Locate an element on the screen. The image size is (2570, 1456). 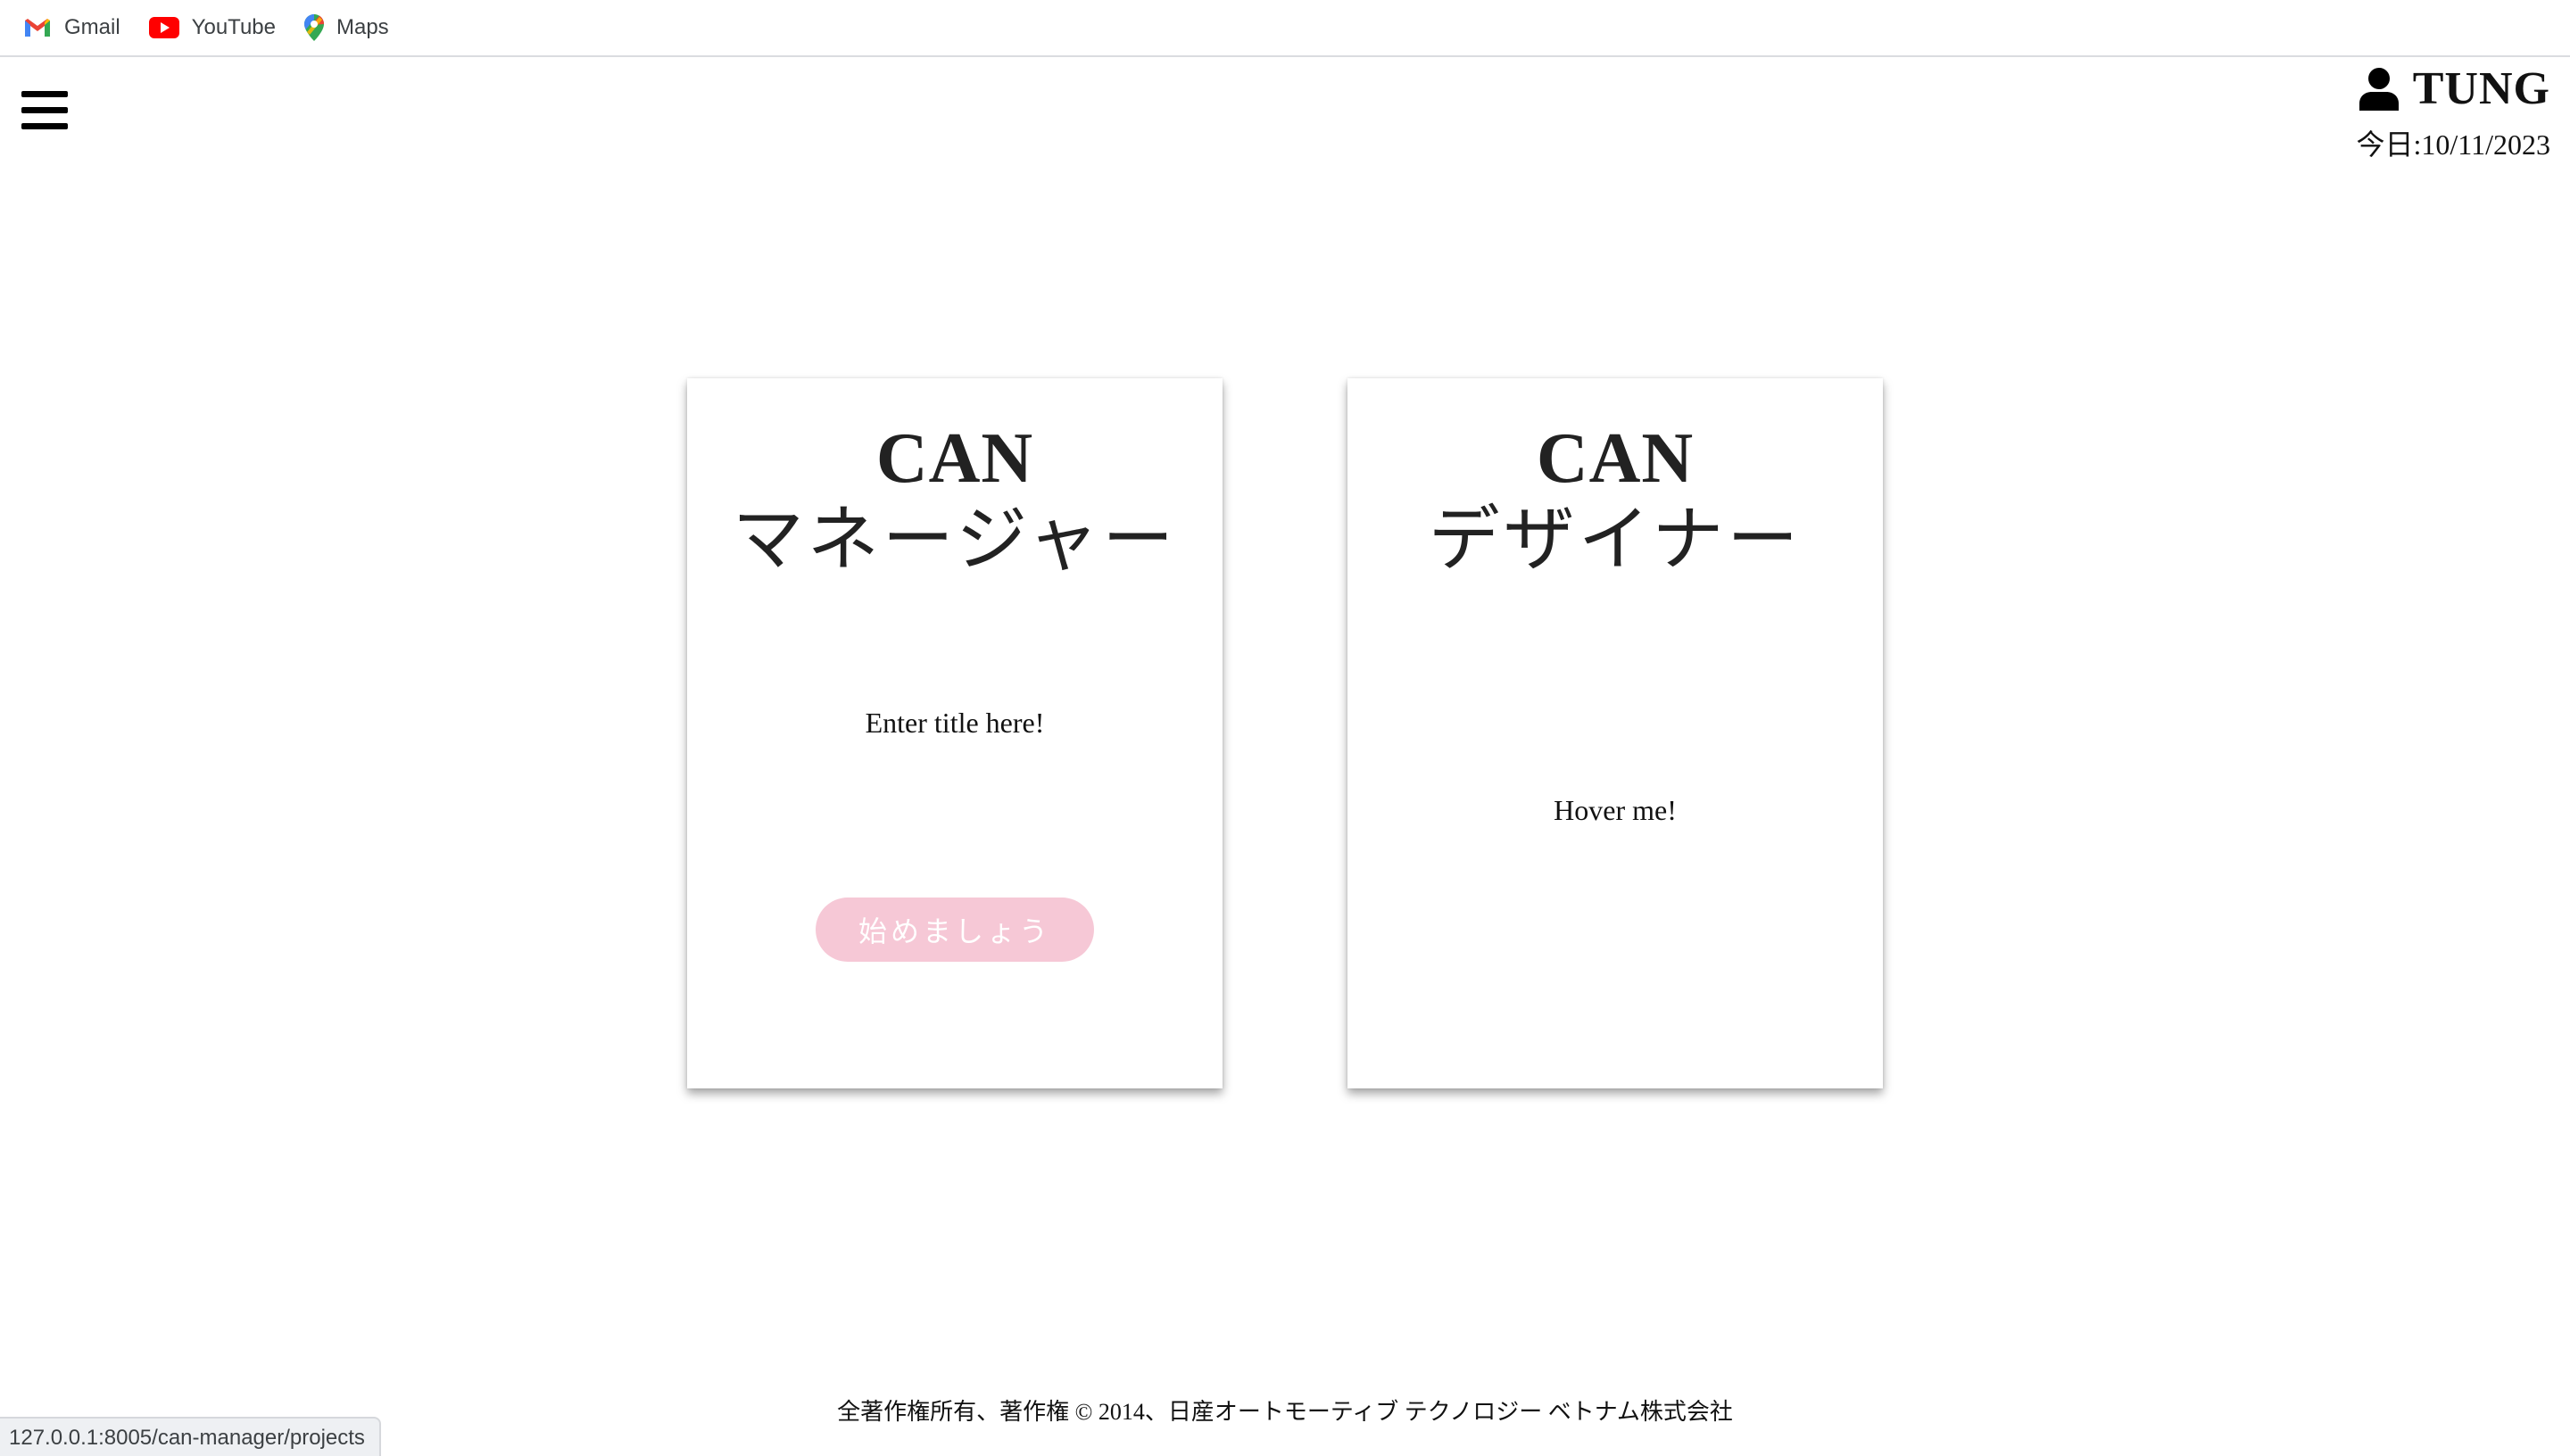
bookmark-gmail: Gmail is located at coordinates (71, 28).